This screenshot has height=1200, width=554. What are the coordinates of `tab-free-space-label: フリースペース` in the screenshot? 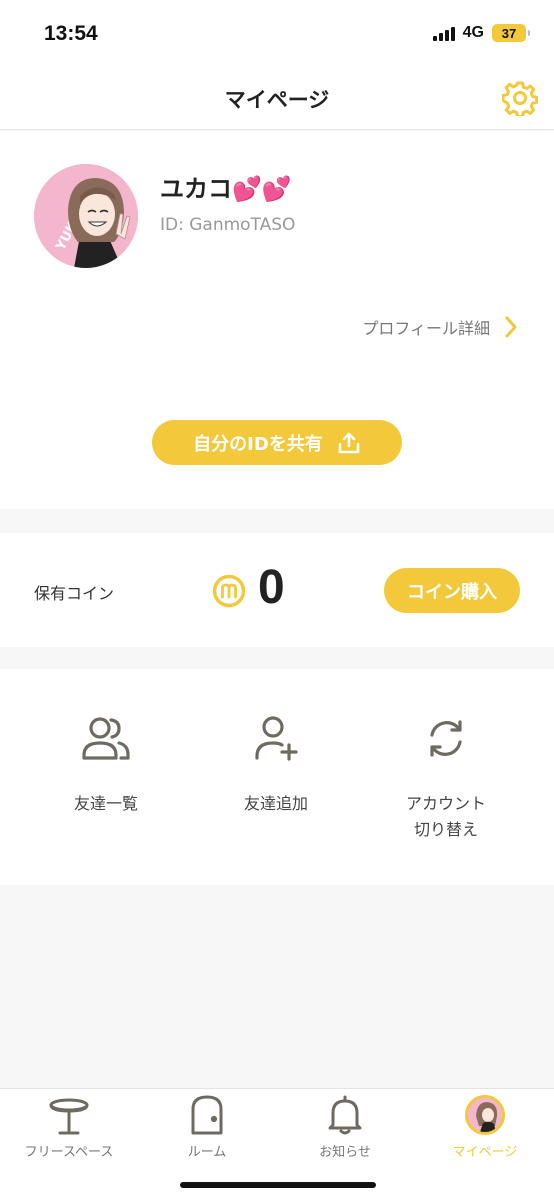 It's located at (69, 1152).